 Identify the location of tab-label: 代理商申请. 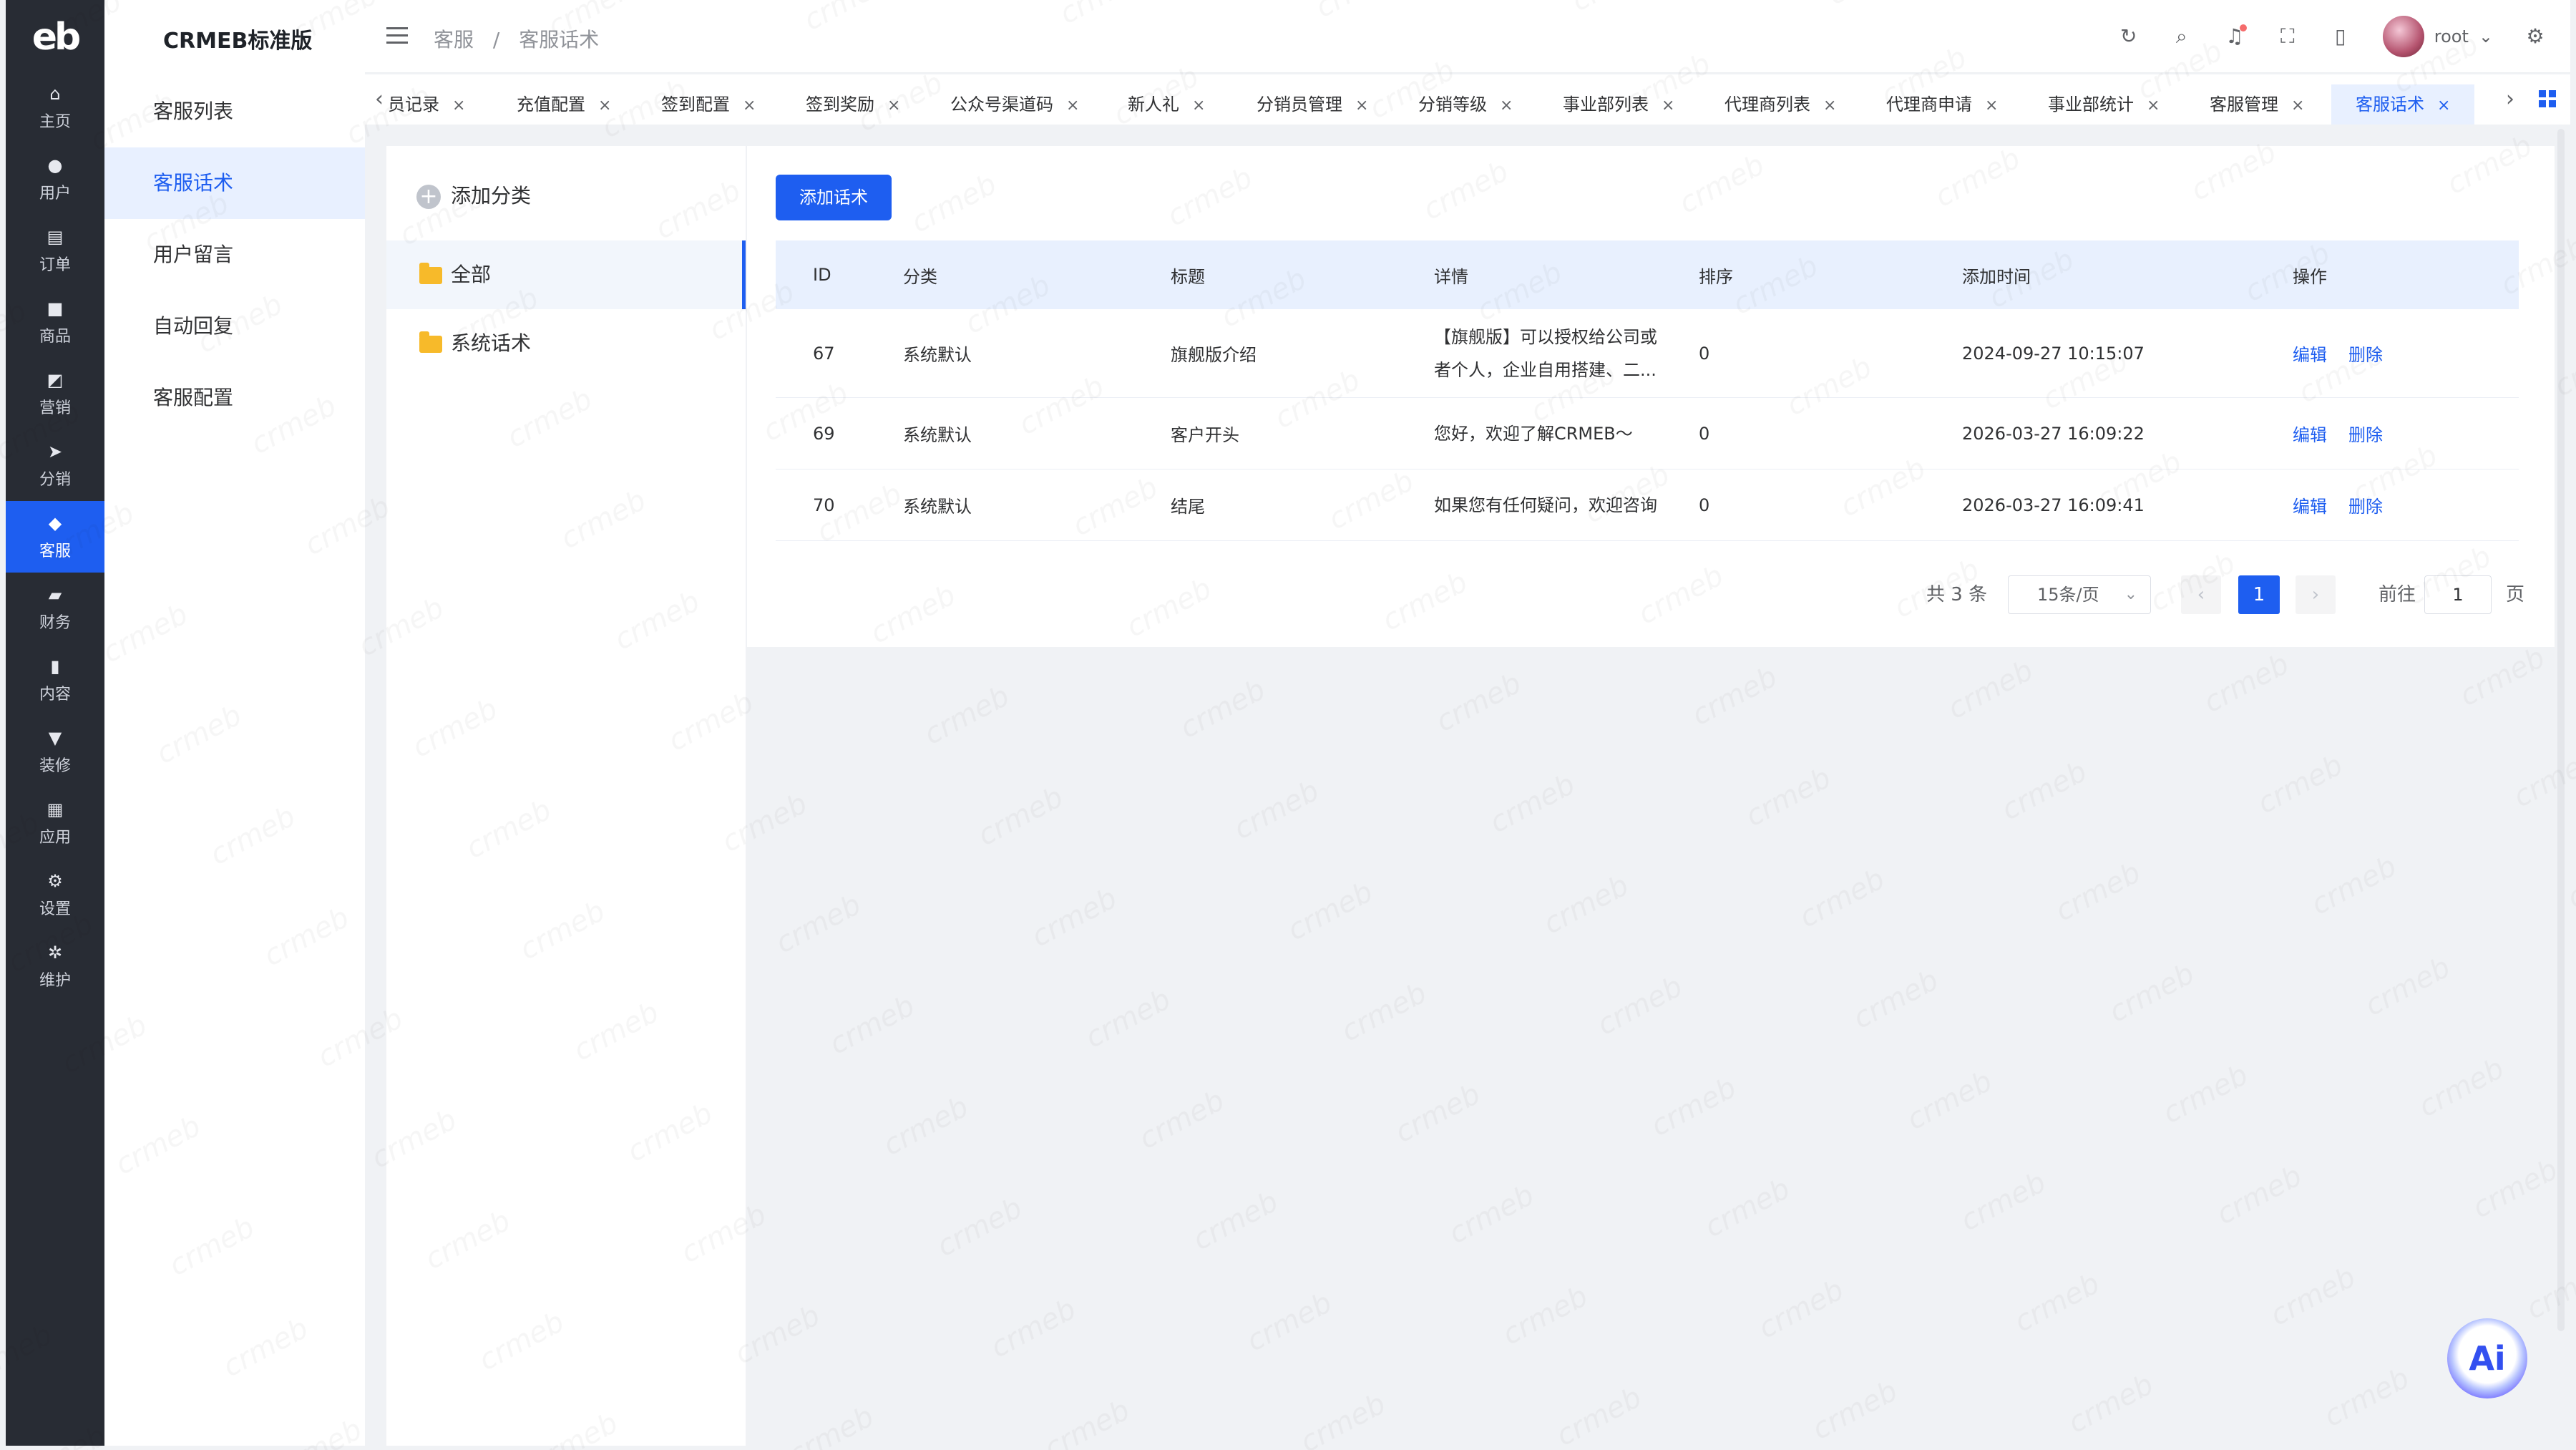
(1929, 104).